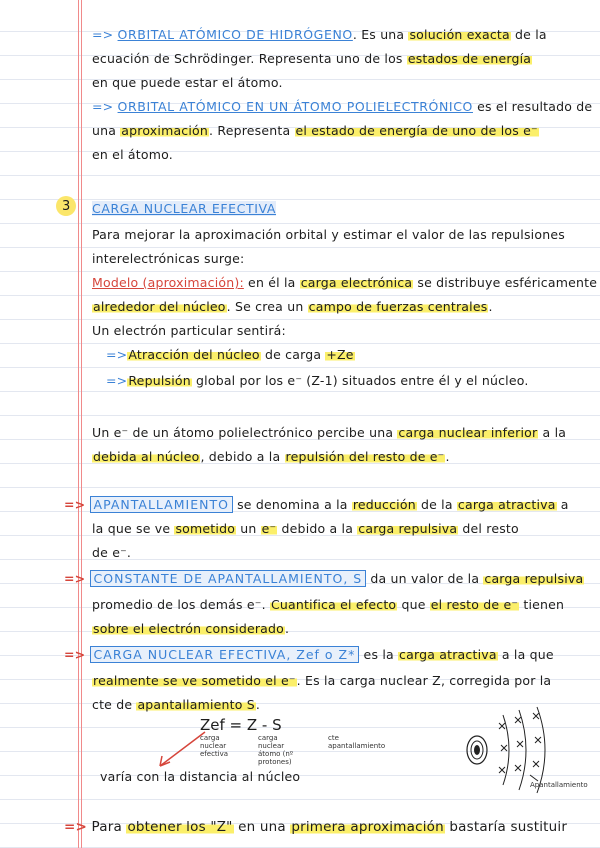 The height and width of the screenshot is (848, 600). Describe the element at coordinates (267, 306) in the screenshot. I see `text: . Se crea un` at that location.